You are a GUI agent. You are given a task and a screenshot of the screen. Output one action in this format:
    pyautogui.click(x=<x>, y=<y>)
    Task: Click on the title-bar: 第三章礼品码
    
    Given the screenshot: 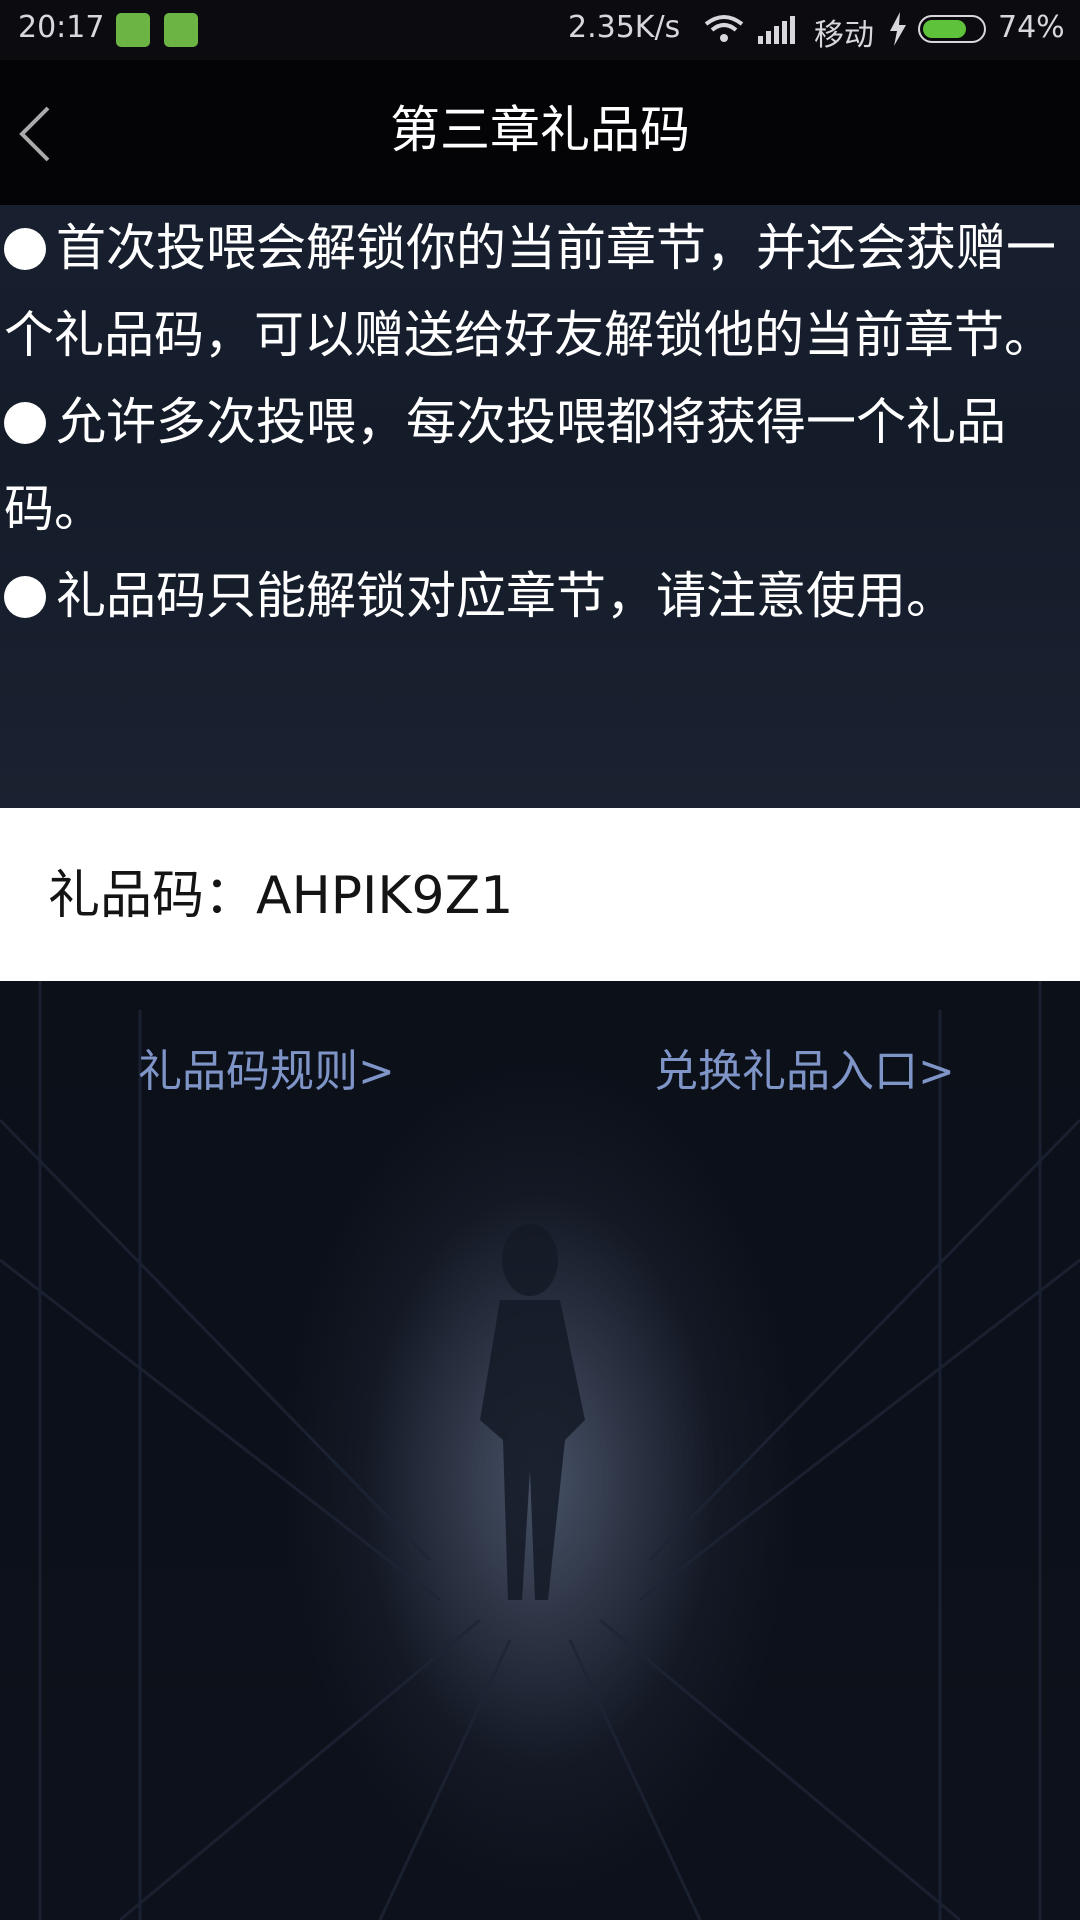 What is the action you would take?
    pyautogui.click(x=540, y=132)
    